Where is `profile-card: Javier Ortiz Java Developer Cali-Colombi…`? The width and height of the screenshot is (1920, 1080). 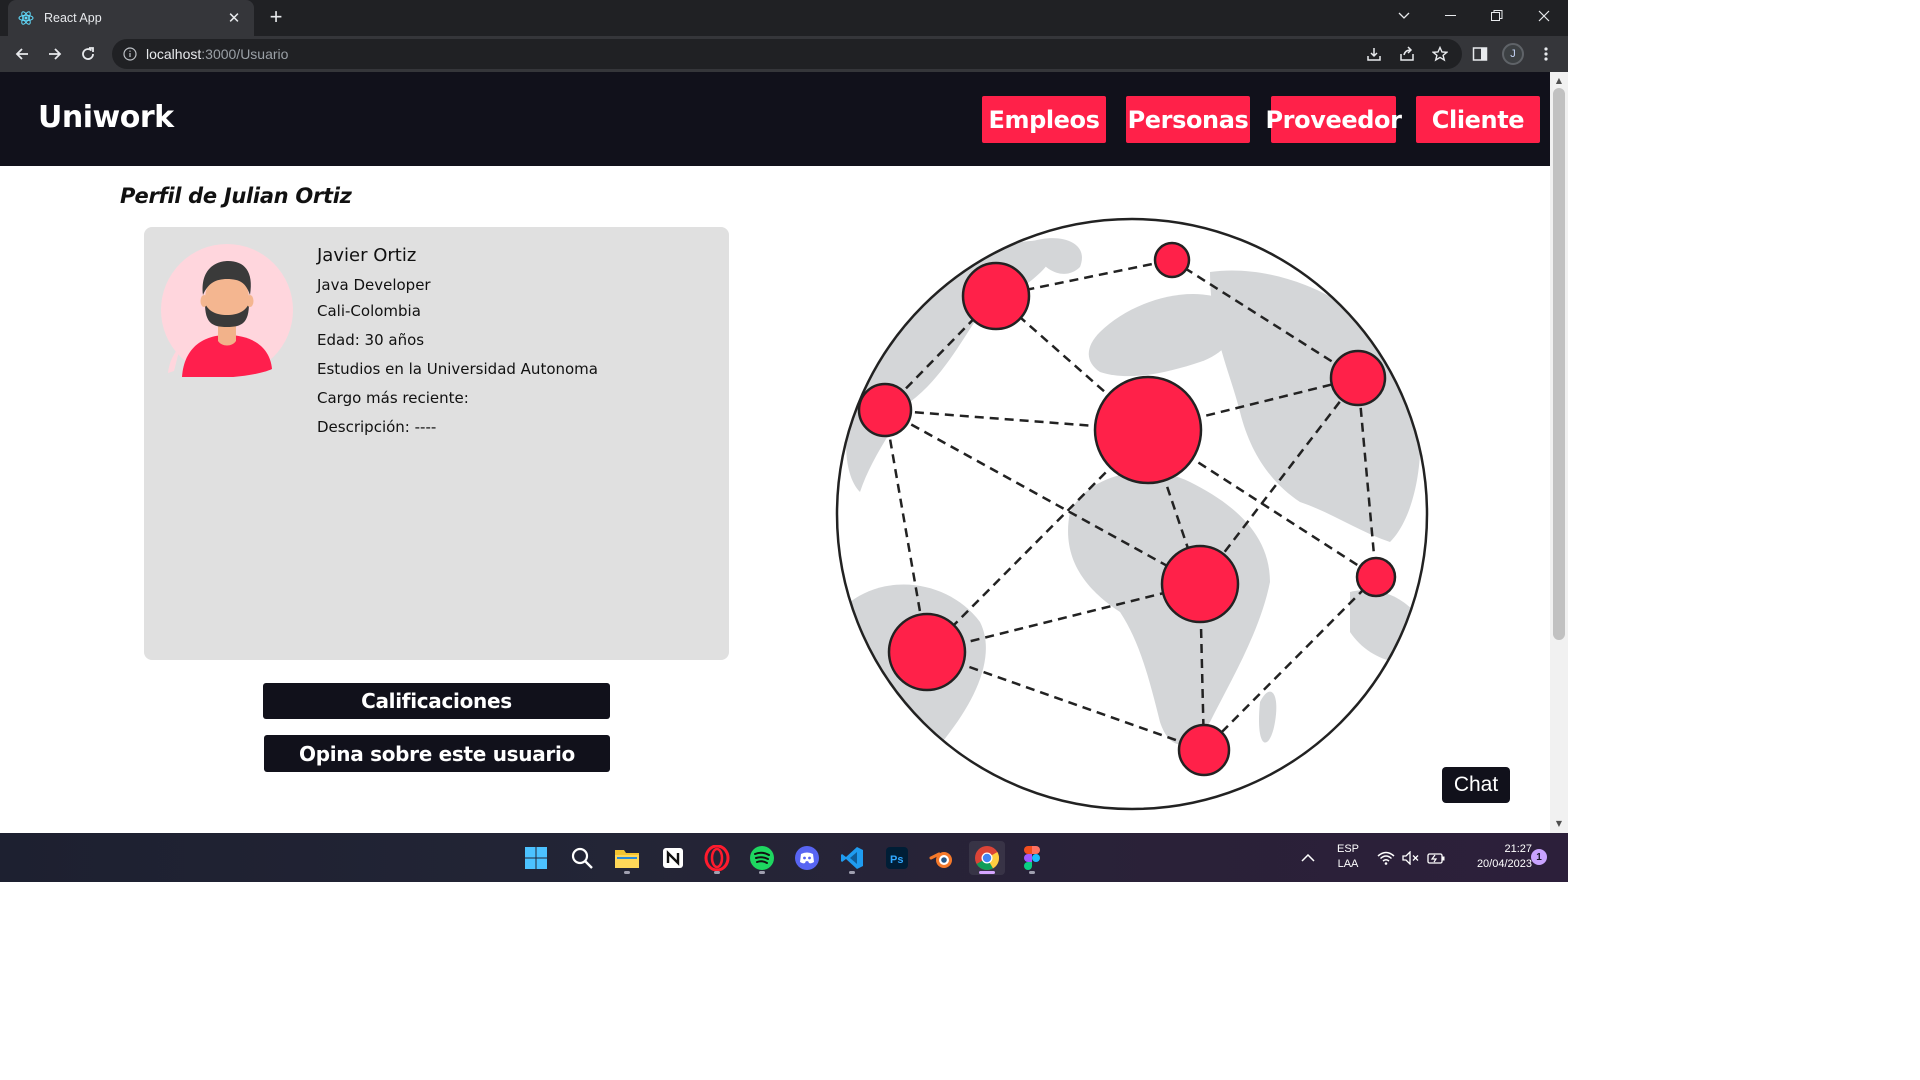 profile-card: Javier Ortiz Java Developer Cali-Colombi… is located at coordinates (436, 443).